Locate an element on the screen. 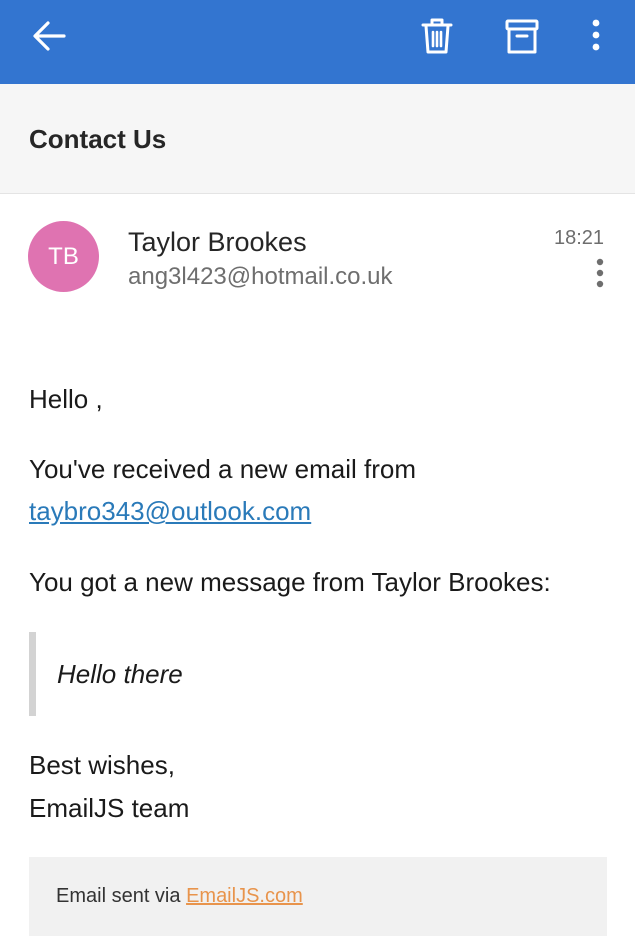 Image resolution: width=635 pixels, height=936 pixels. back-button is located at coordinates (50, 42).